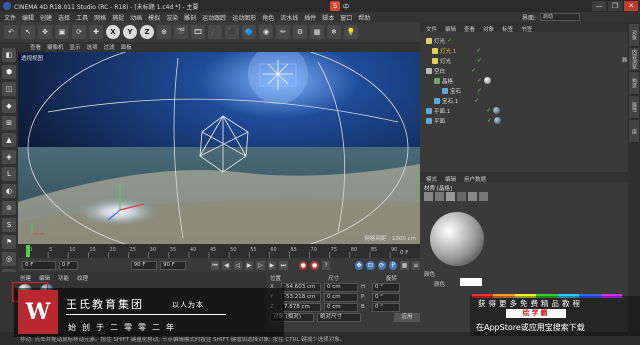 The image size is (640, 345). What do you see at coordinates (431, 179) in the screenshot?
I see `attr-menu-mode: 模式` at bounding box center [431, 179].